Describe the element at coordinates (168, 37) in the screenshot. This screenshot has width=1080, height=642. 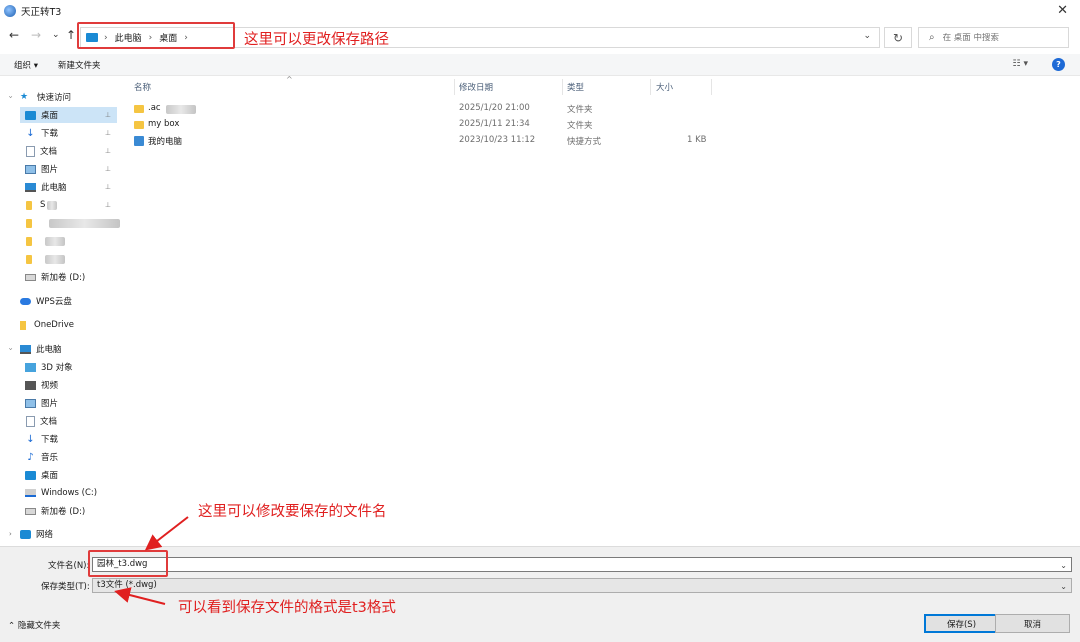
I see `breadcrumb-desktop: 桌面` at that location.